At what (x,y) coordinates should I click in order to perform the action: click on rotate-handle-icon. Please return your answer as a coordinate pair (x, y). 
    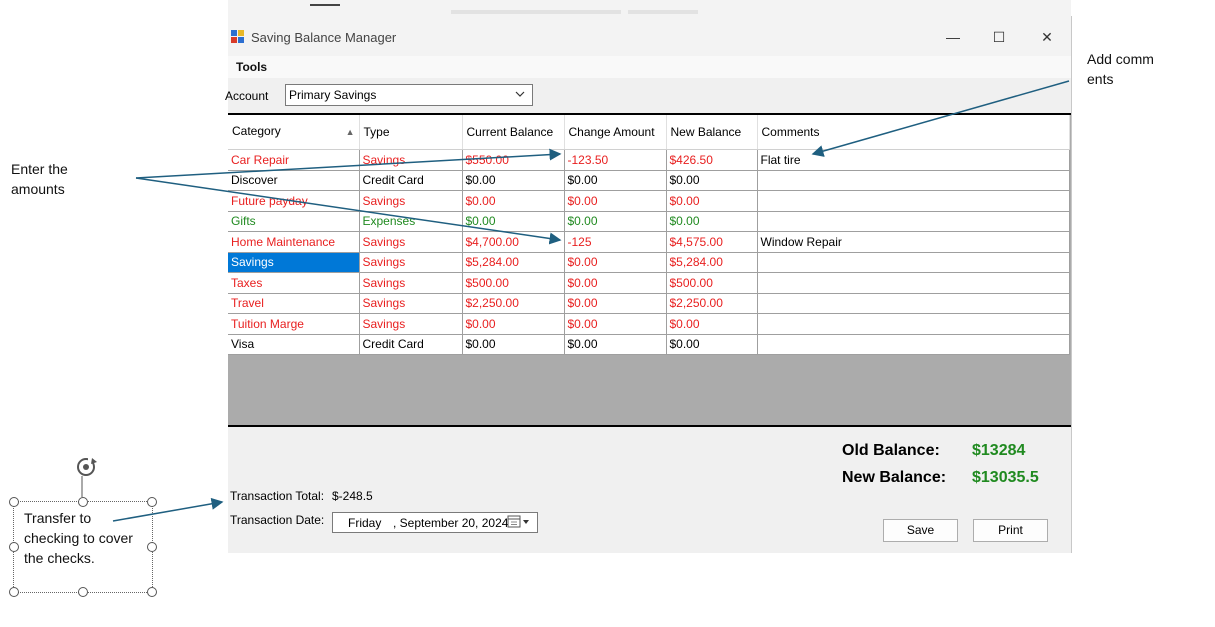
    Looking at the image, I should click on (87, 466).